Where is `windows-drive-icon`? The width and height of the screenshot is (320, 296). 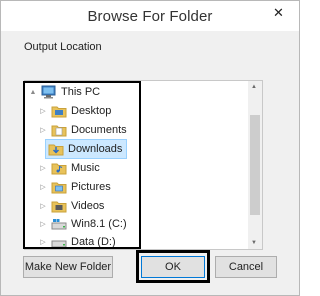 windows-drive-icon is located at coordinates (59, 224).